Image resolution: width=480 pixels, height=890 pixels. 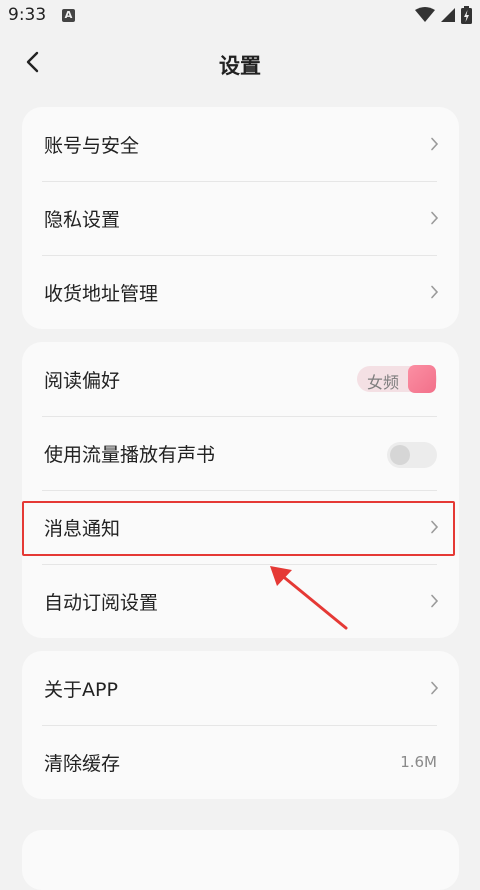 What do you see at coordinates (130, 455) in the screenshot?
I see `row-label: 使用流量播放有声书` at bounding box center [130, 455].